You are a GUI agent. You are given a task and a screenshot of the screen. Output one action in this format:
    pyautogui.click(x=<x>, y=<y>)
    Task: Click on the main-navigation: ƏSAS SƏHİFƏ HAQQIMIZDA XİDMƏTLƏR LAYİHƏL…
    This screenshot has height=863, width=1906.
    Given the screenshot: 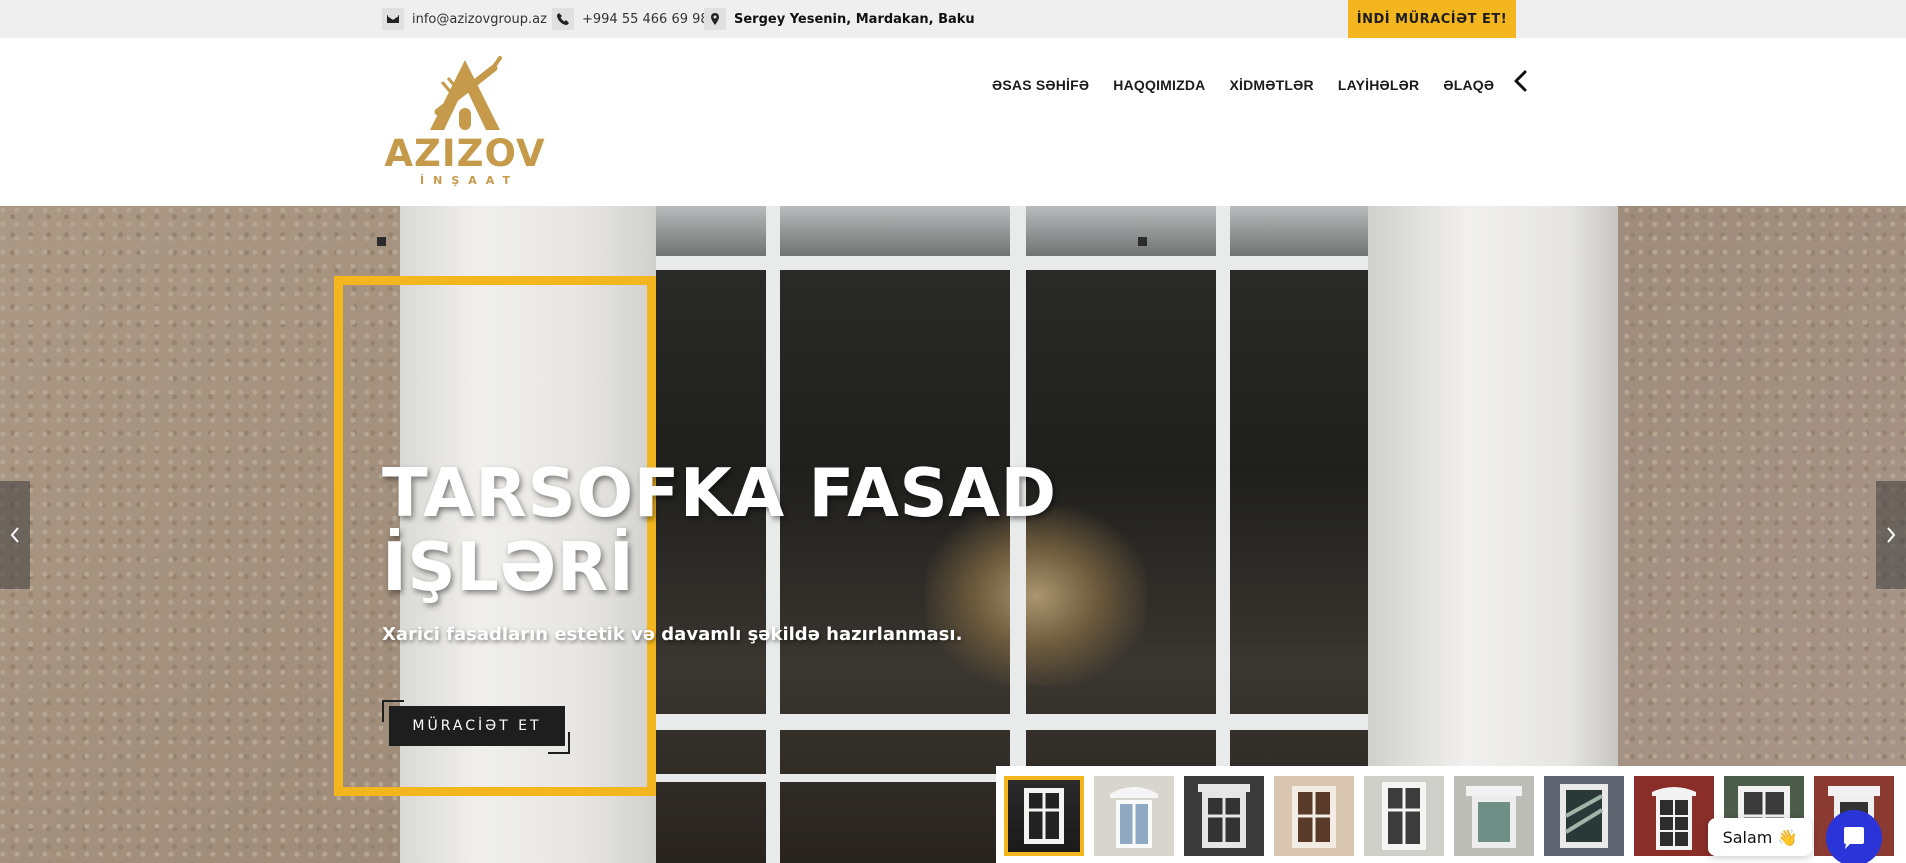 What is the action you would take?
    pyautogui.click(x=1255, y=85)
    